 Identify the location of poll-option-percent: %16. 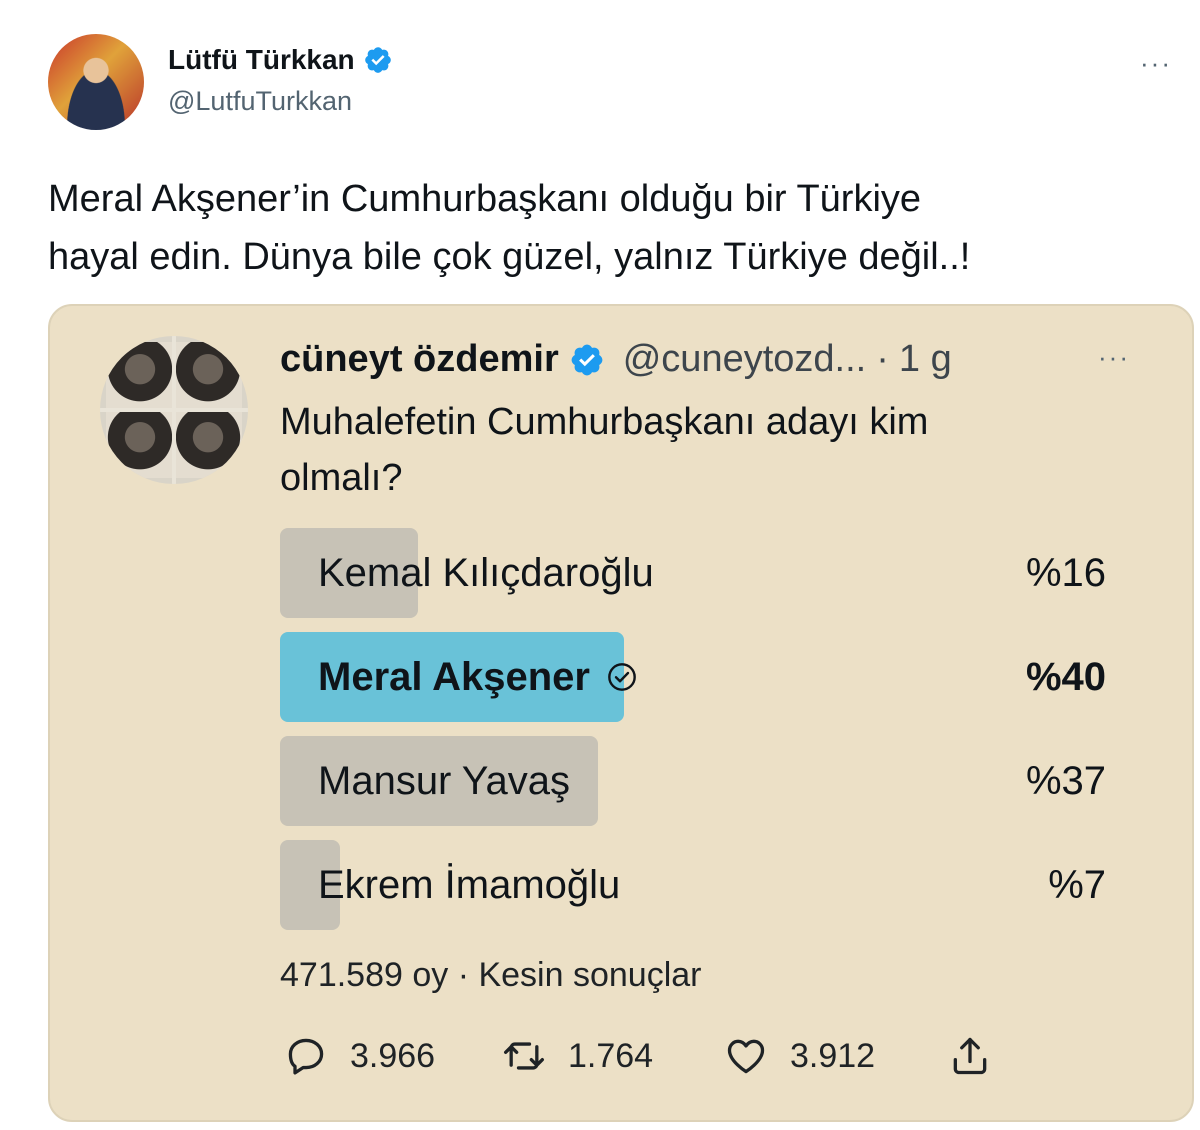
(1065, 573).